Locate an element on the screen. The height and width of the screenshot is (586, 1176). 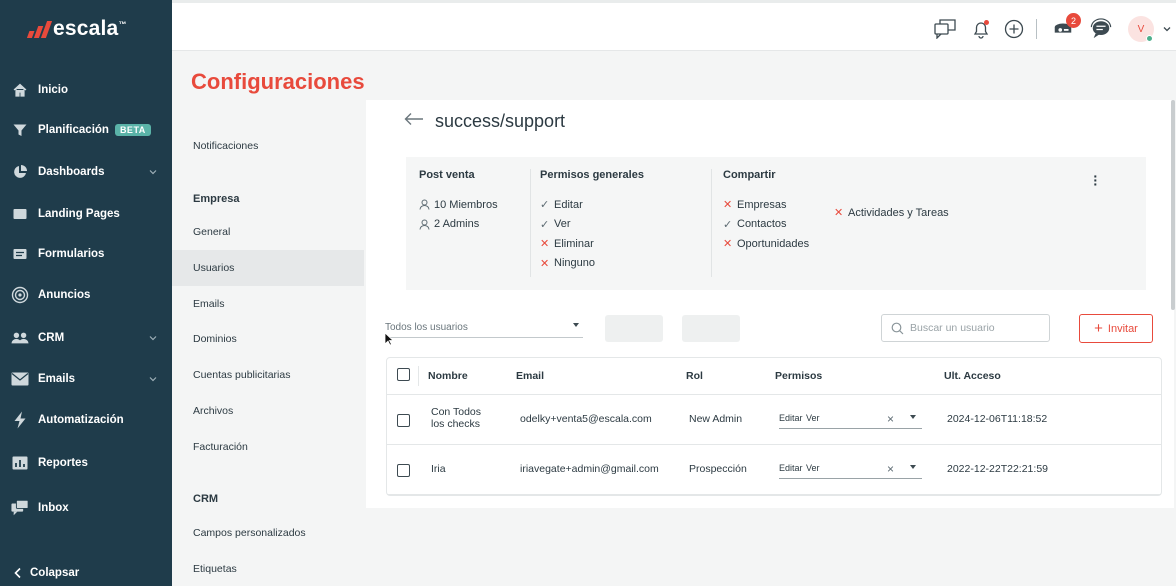
group-name: Post venta is located at coordinates (447, 175).